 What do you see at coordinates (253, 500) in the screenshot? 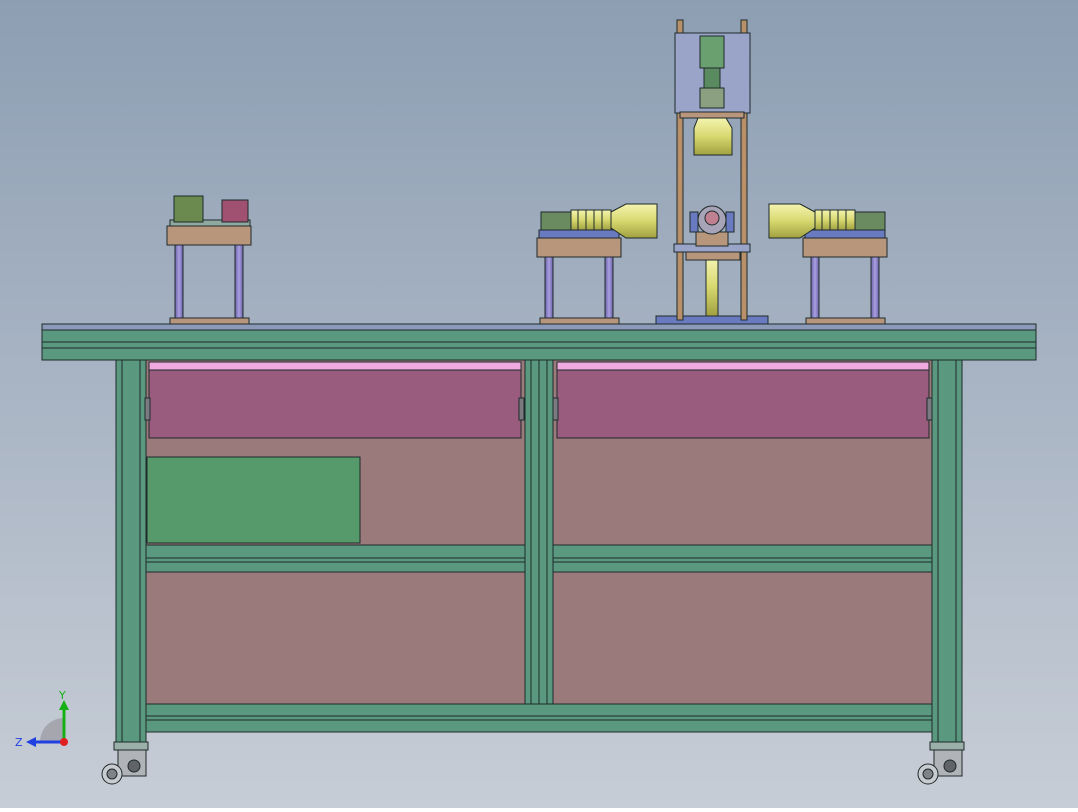
I see `electrical-box` at bounding box center [253, 500].